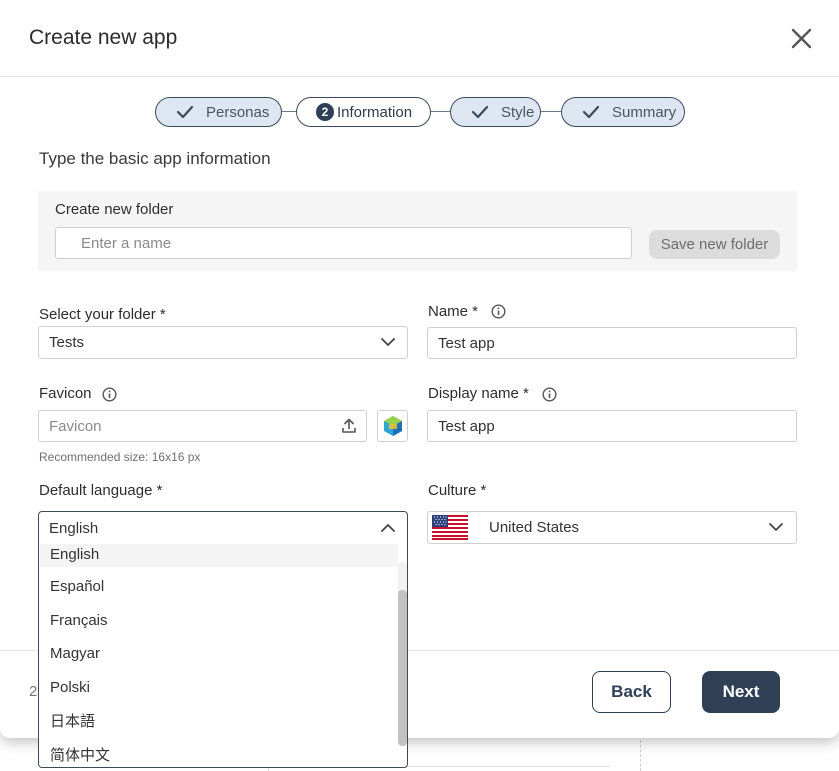  I want to click on folder-select: Tests, so click(223, 342).